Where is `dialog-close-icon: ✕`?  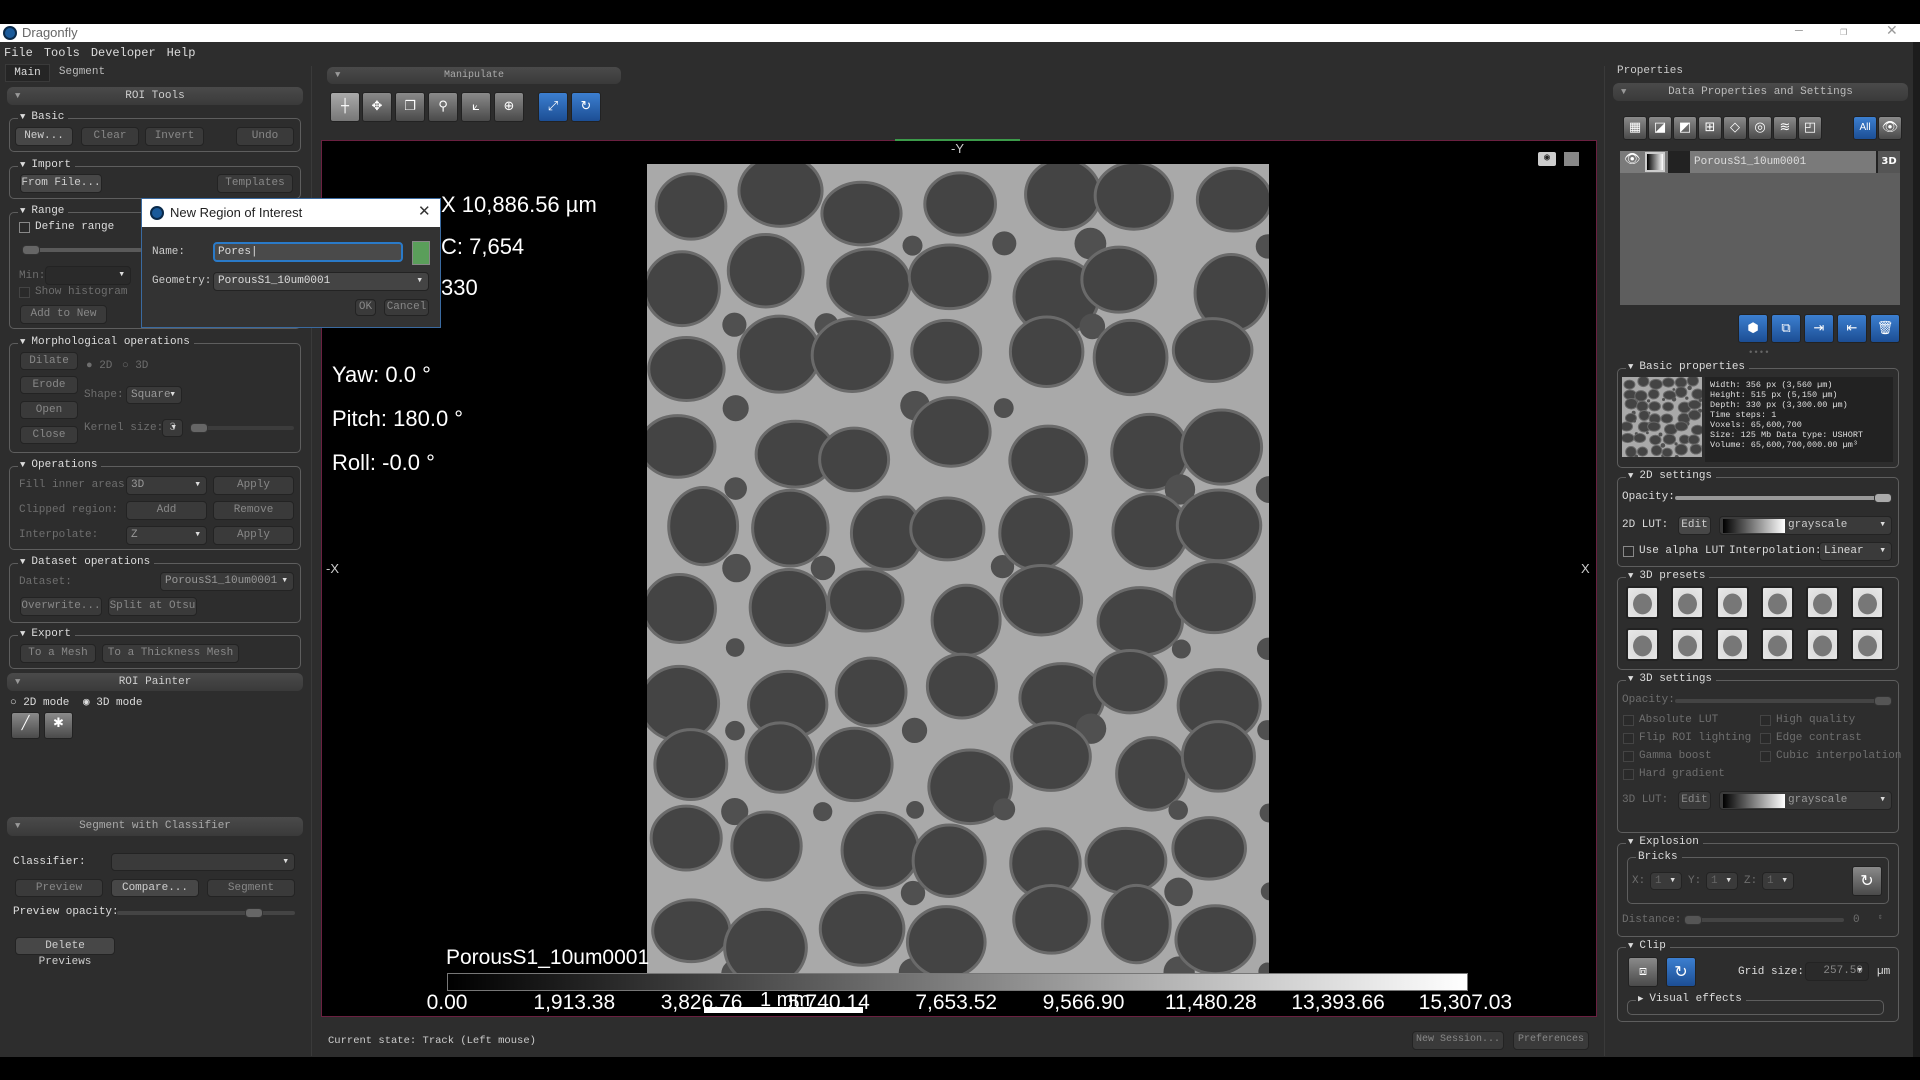
dialog-close-icon: ✕ is located at coordinates (424, 211).